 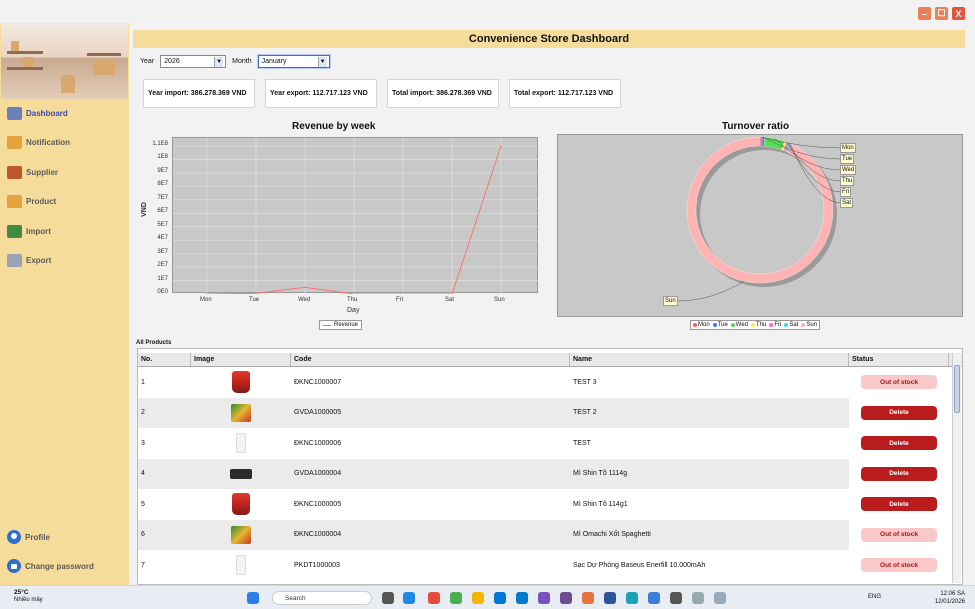 I want to click on chevron-down-icon: ▼, so click(x=219, y=61).